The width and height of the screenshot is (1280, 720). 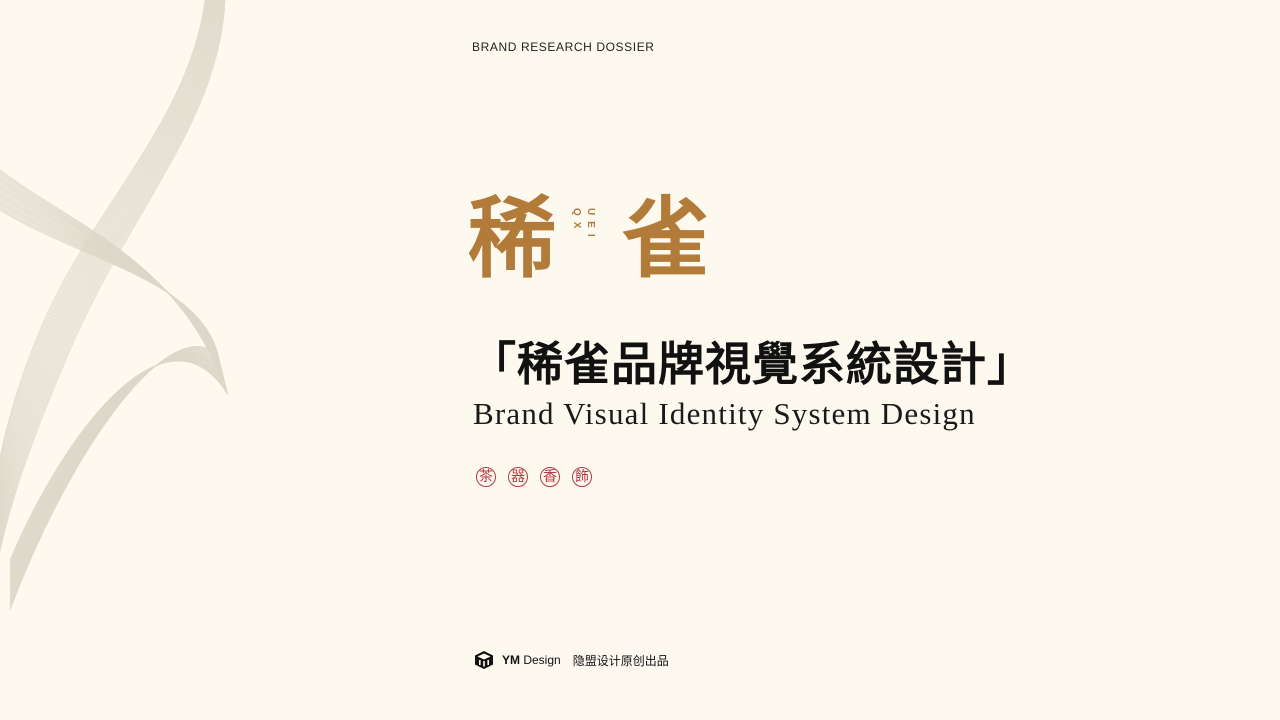 What do you see at coordinates (582, 477) in the screenshot?
I see `tag-seal: 飾` at bounding box center [582, 477].